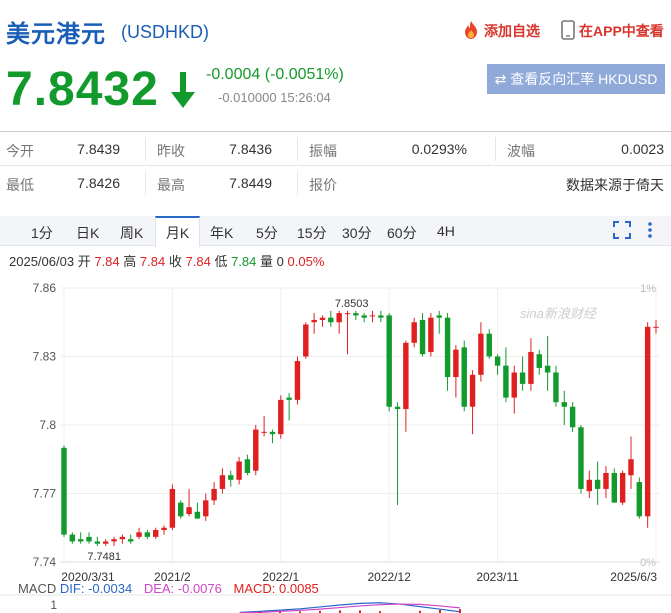 The width and height of the screenshot is (671, 613). Describe the element at coordinates (323, 151) in the screenshot. I see `stat-label-amplitude: 振幅` at that location.